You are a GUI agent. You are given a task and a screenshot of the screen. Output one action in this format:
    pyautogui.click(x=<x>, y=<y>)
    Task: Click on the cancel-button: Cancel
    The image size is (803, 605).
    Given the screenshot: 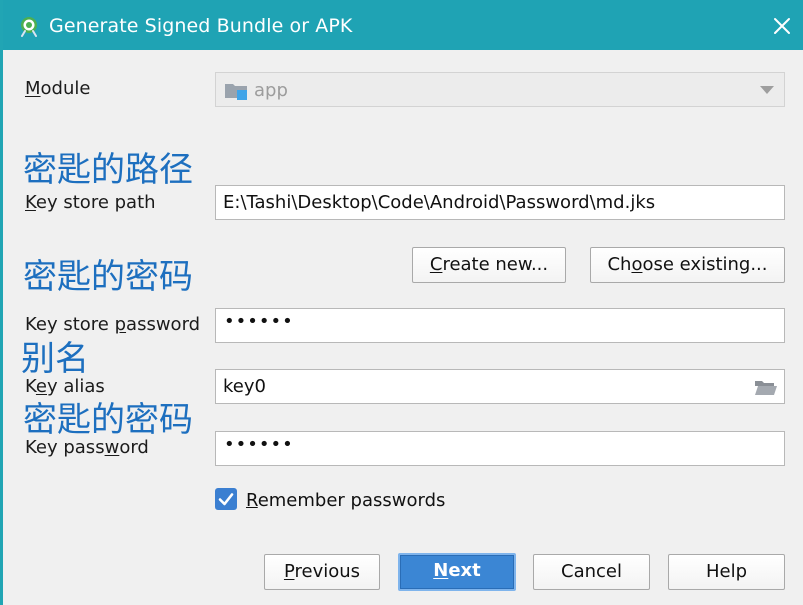 What is the action you would take?
    pyautogui.click(x=591, y=572)
    